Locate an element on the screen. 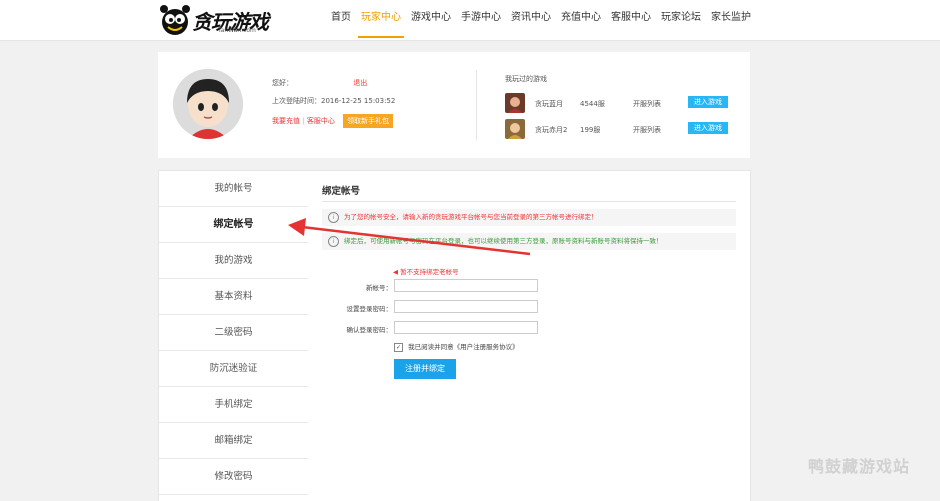 The height and width of the screenshot is (501, 940). agreement-row: ✓ 我已阅读并同意《用户注册服务协议》 is located at coordinates (456, 346).